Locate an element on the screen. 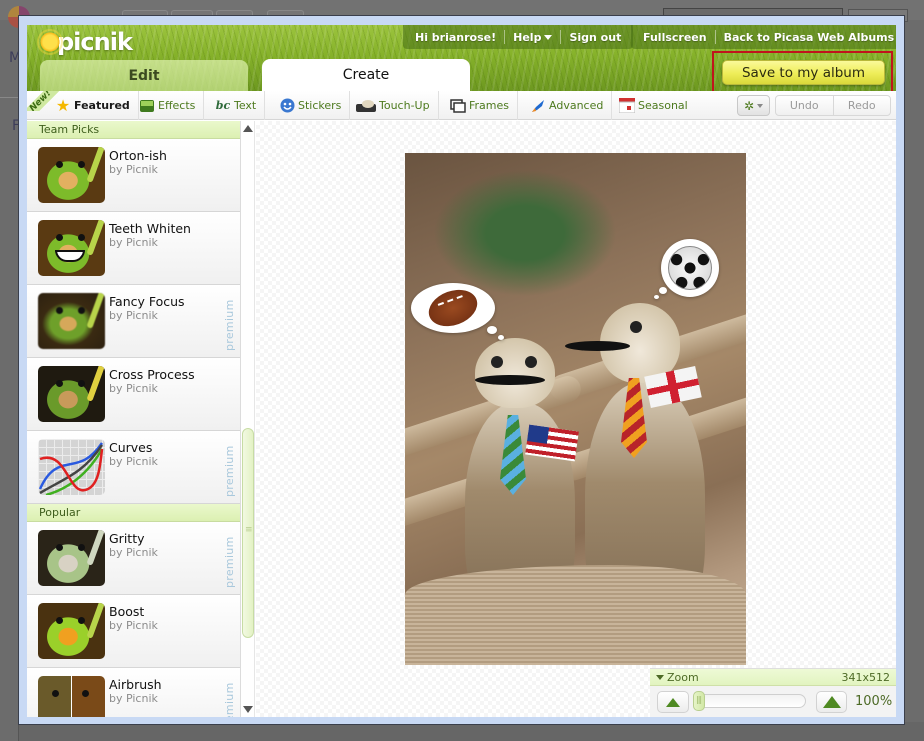 This screenshot has height=741, width=924. fullscreen-link: Fullscreen is located at coordinates (675, 37).